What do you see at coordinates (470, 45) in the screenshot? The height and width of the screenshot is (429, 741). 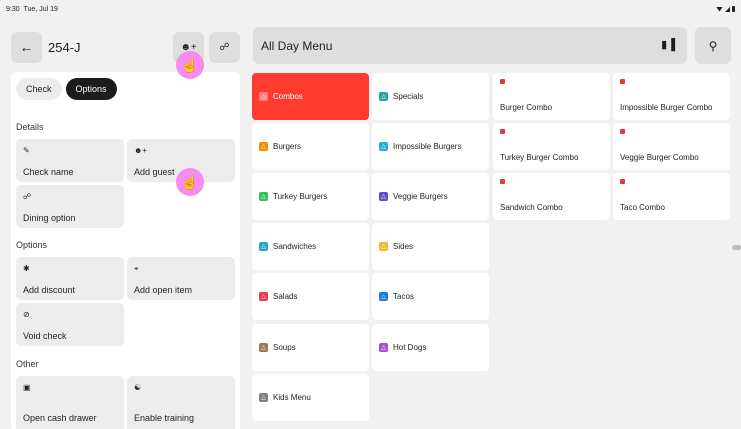 I see `menu-selector: All Day Menu ▮▐` at bounding box center [470, 45].